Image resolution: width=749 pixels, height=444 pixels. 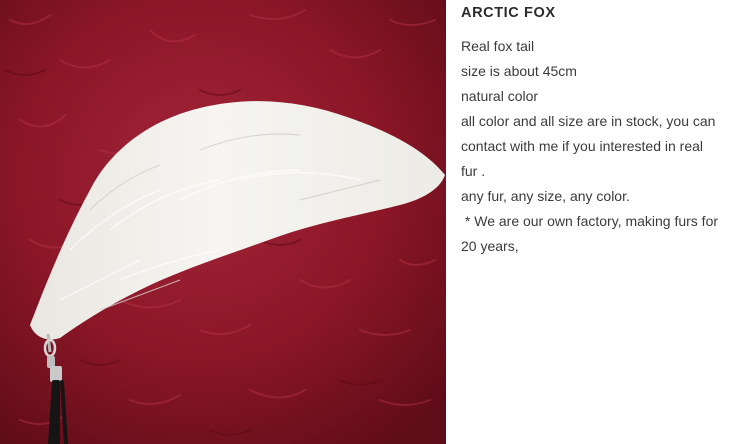 I want to click on description-line: any fur, any size, any color., so click(x=545, y=196).